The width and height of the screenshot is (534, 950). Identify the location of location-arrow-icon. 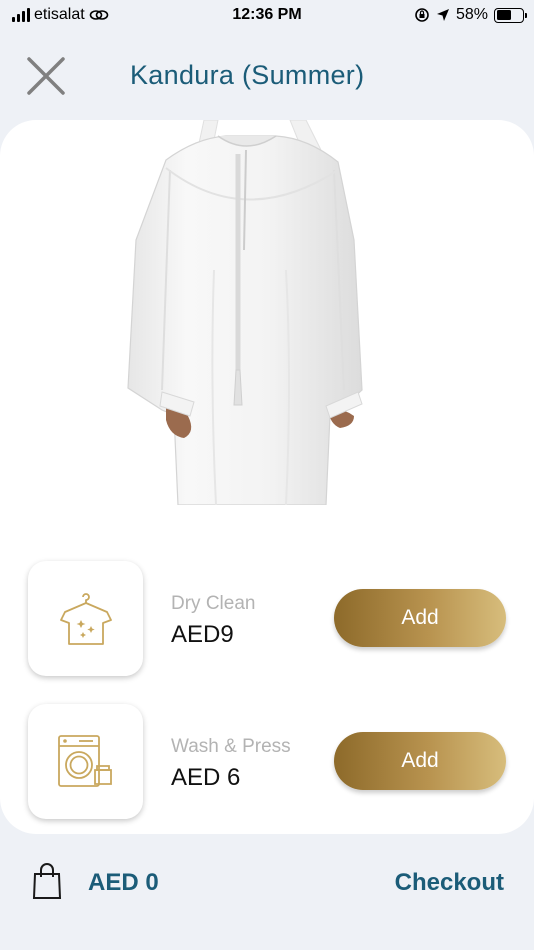
(442, 15).